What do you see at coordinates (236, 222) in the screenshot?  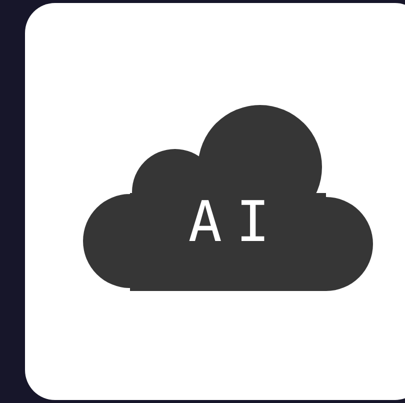 I see `logo-text: AI` at bounding box center [236, 222].